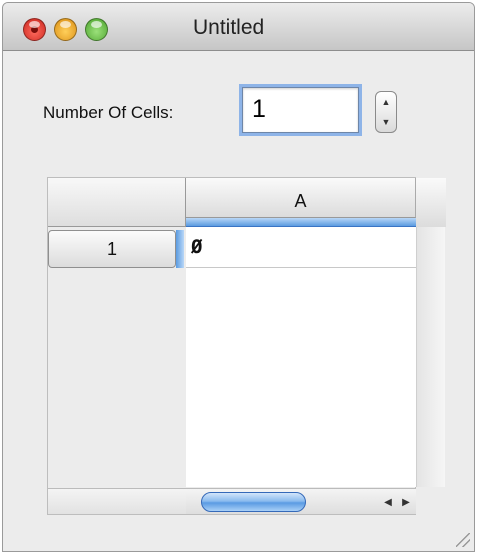  Describe the element at coordinates (301, 247) in the screenshot. I see `table-cell-a1: Ø` at that location.